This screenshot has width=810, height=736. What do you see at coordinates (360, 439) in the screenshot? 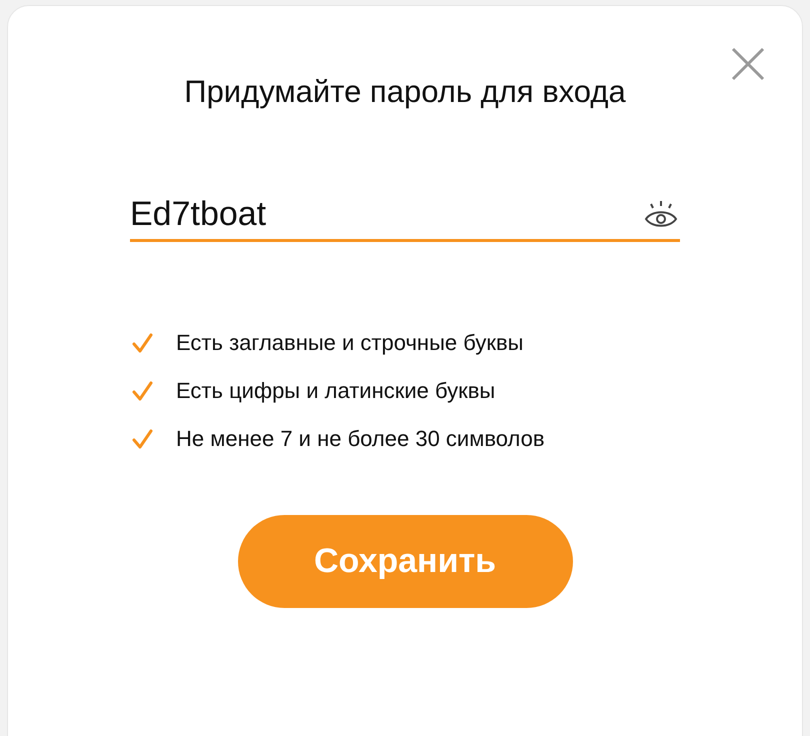
I see `requirement-text: Не менее 7 и не более 30 символов` at bounding box center [360, 439].